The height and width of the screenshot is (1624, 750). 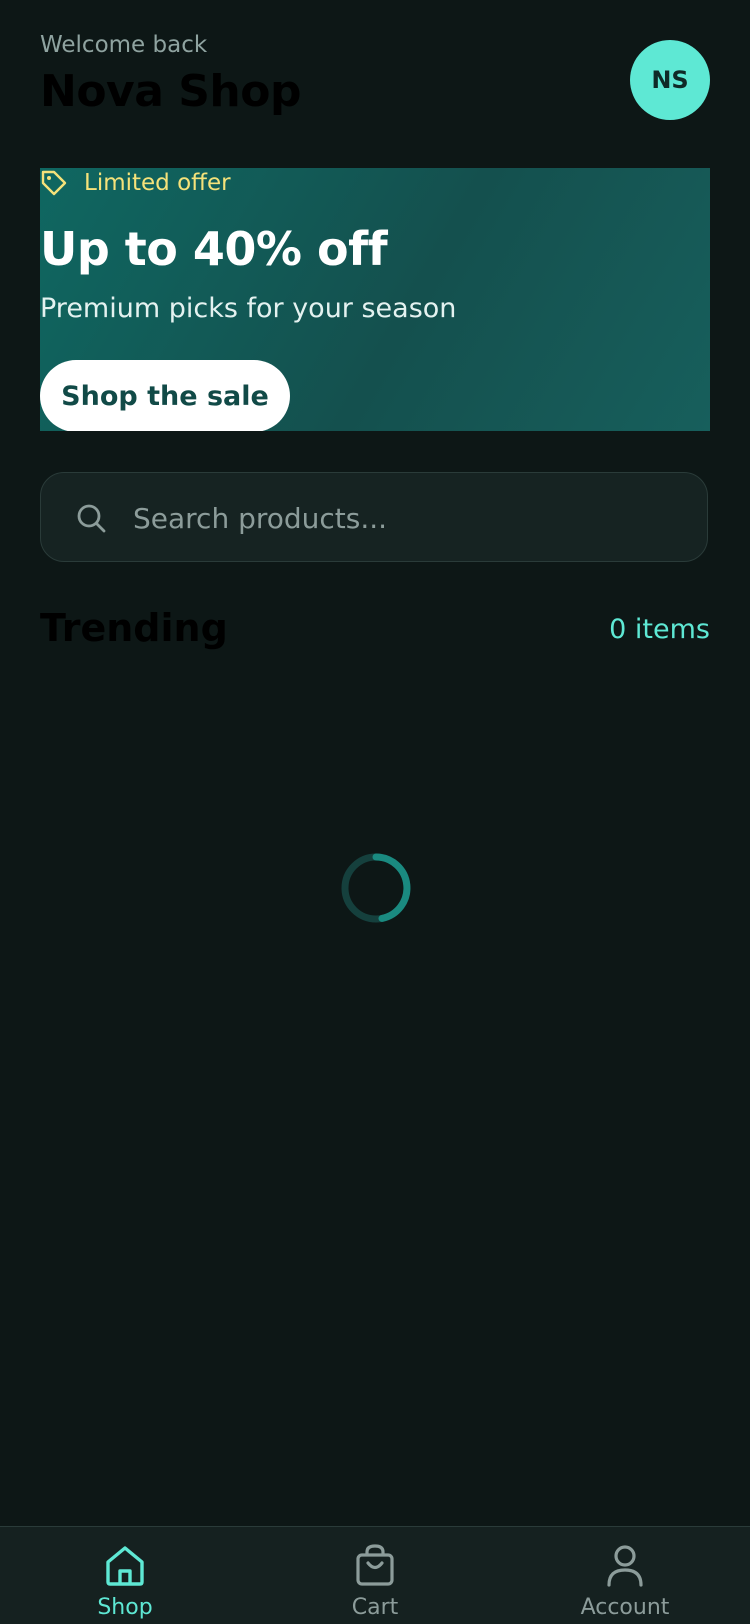 What do you see at coordinates (170, 91) in the screenshot?
I see `shop-title: Nova Shop` at bounding box center [170, 91].